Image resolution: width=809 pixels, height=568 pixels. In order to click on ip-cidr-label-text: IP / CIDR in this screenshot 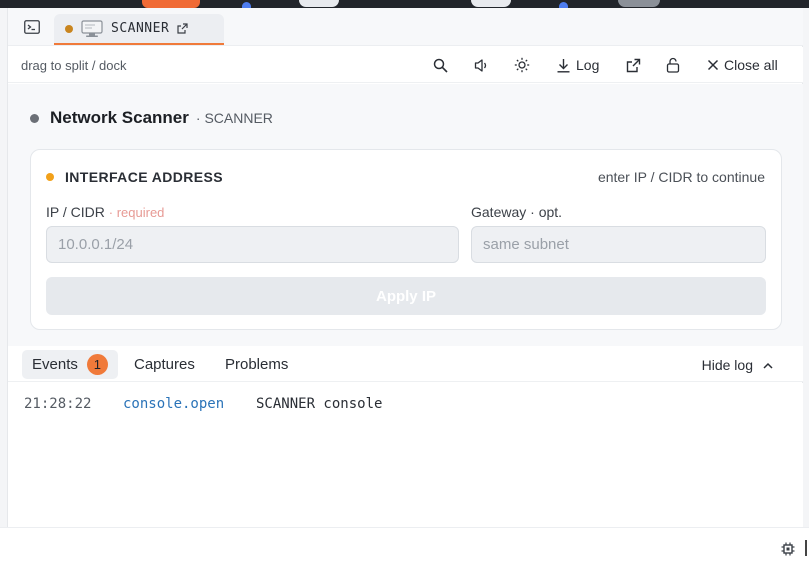, I will do `click(75, 212)`.